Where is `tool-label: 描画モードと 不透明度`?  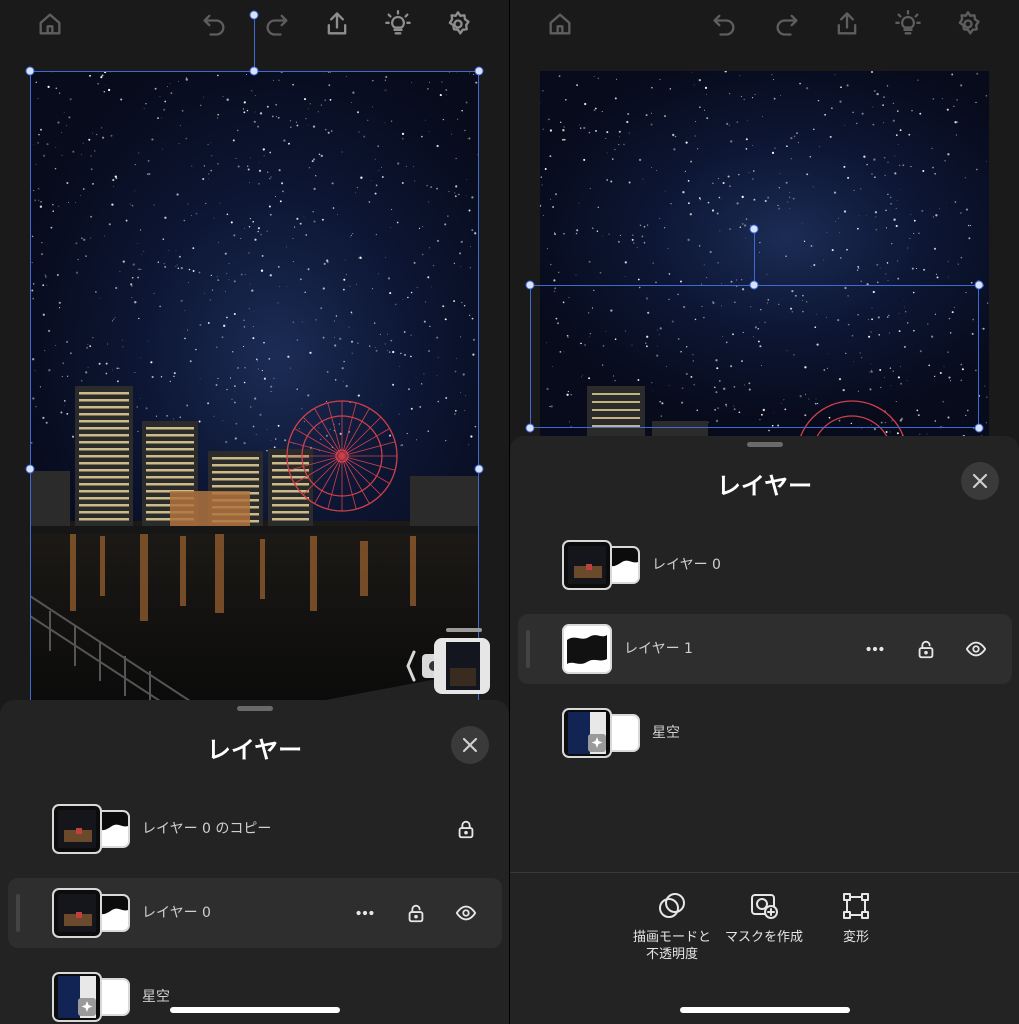 tool-label: 描画モードと 不透明度 is located at coordinates (671, 946).